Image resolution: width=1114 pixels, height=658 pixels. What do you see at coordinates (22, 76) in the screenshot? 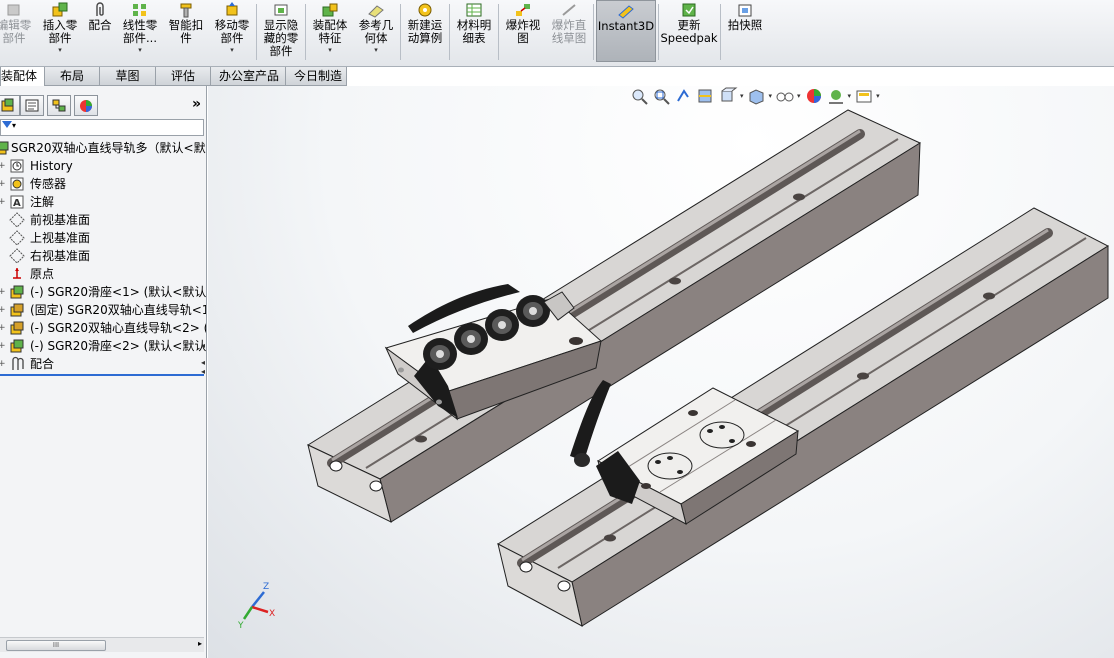
I see `tab-assembly: 装配体` at bounding box center [22, 76].